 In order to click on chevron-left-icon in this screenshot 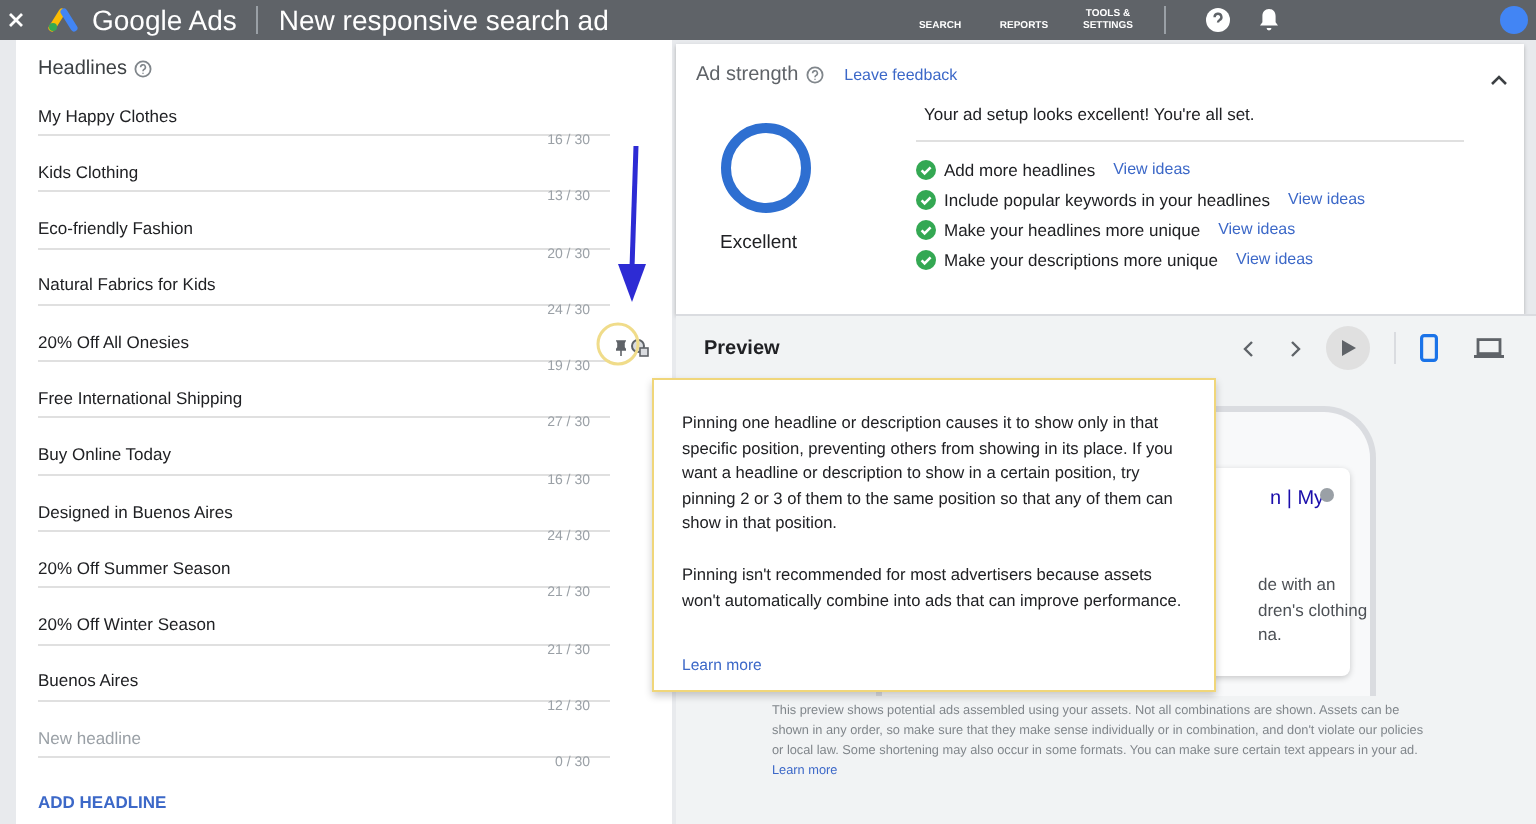, I will do `click(1248, 348)`.